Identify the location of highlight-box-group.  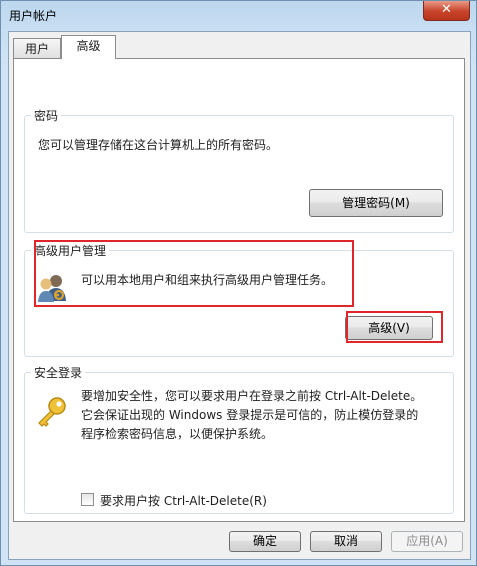
(194, 273).